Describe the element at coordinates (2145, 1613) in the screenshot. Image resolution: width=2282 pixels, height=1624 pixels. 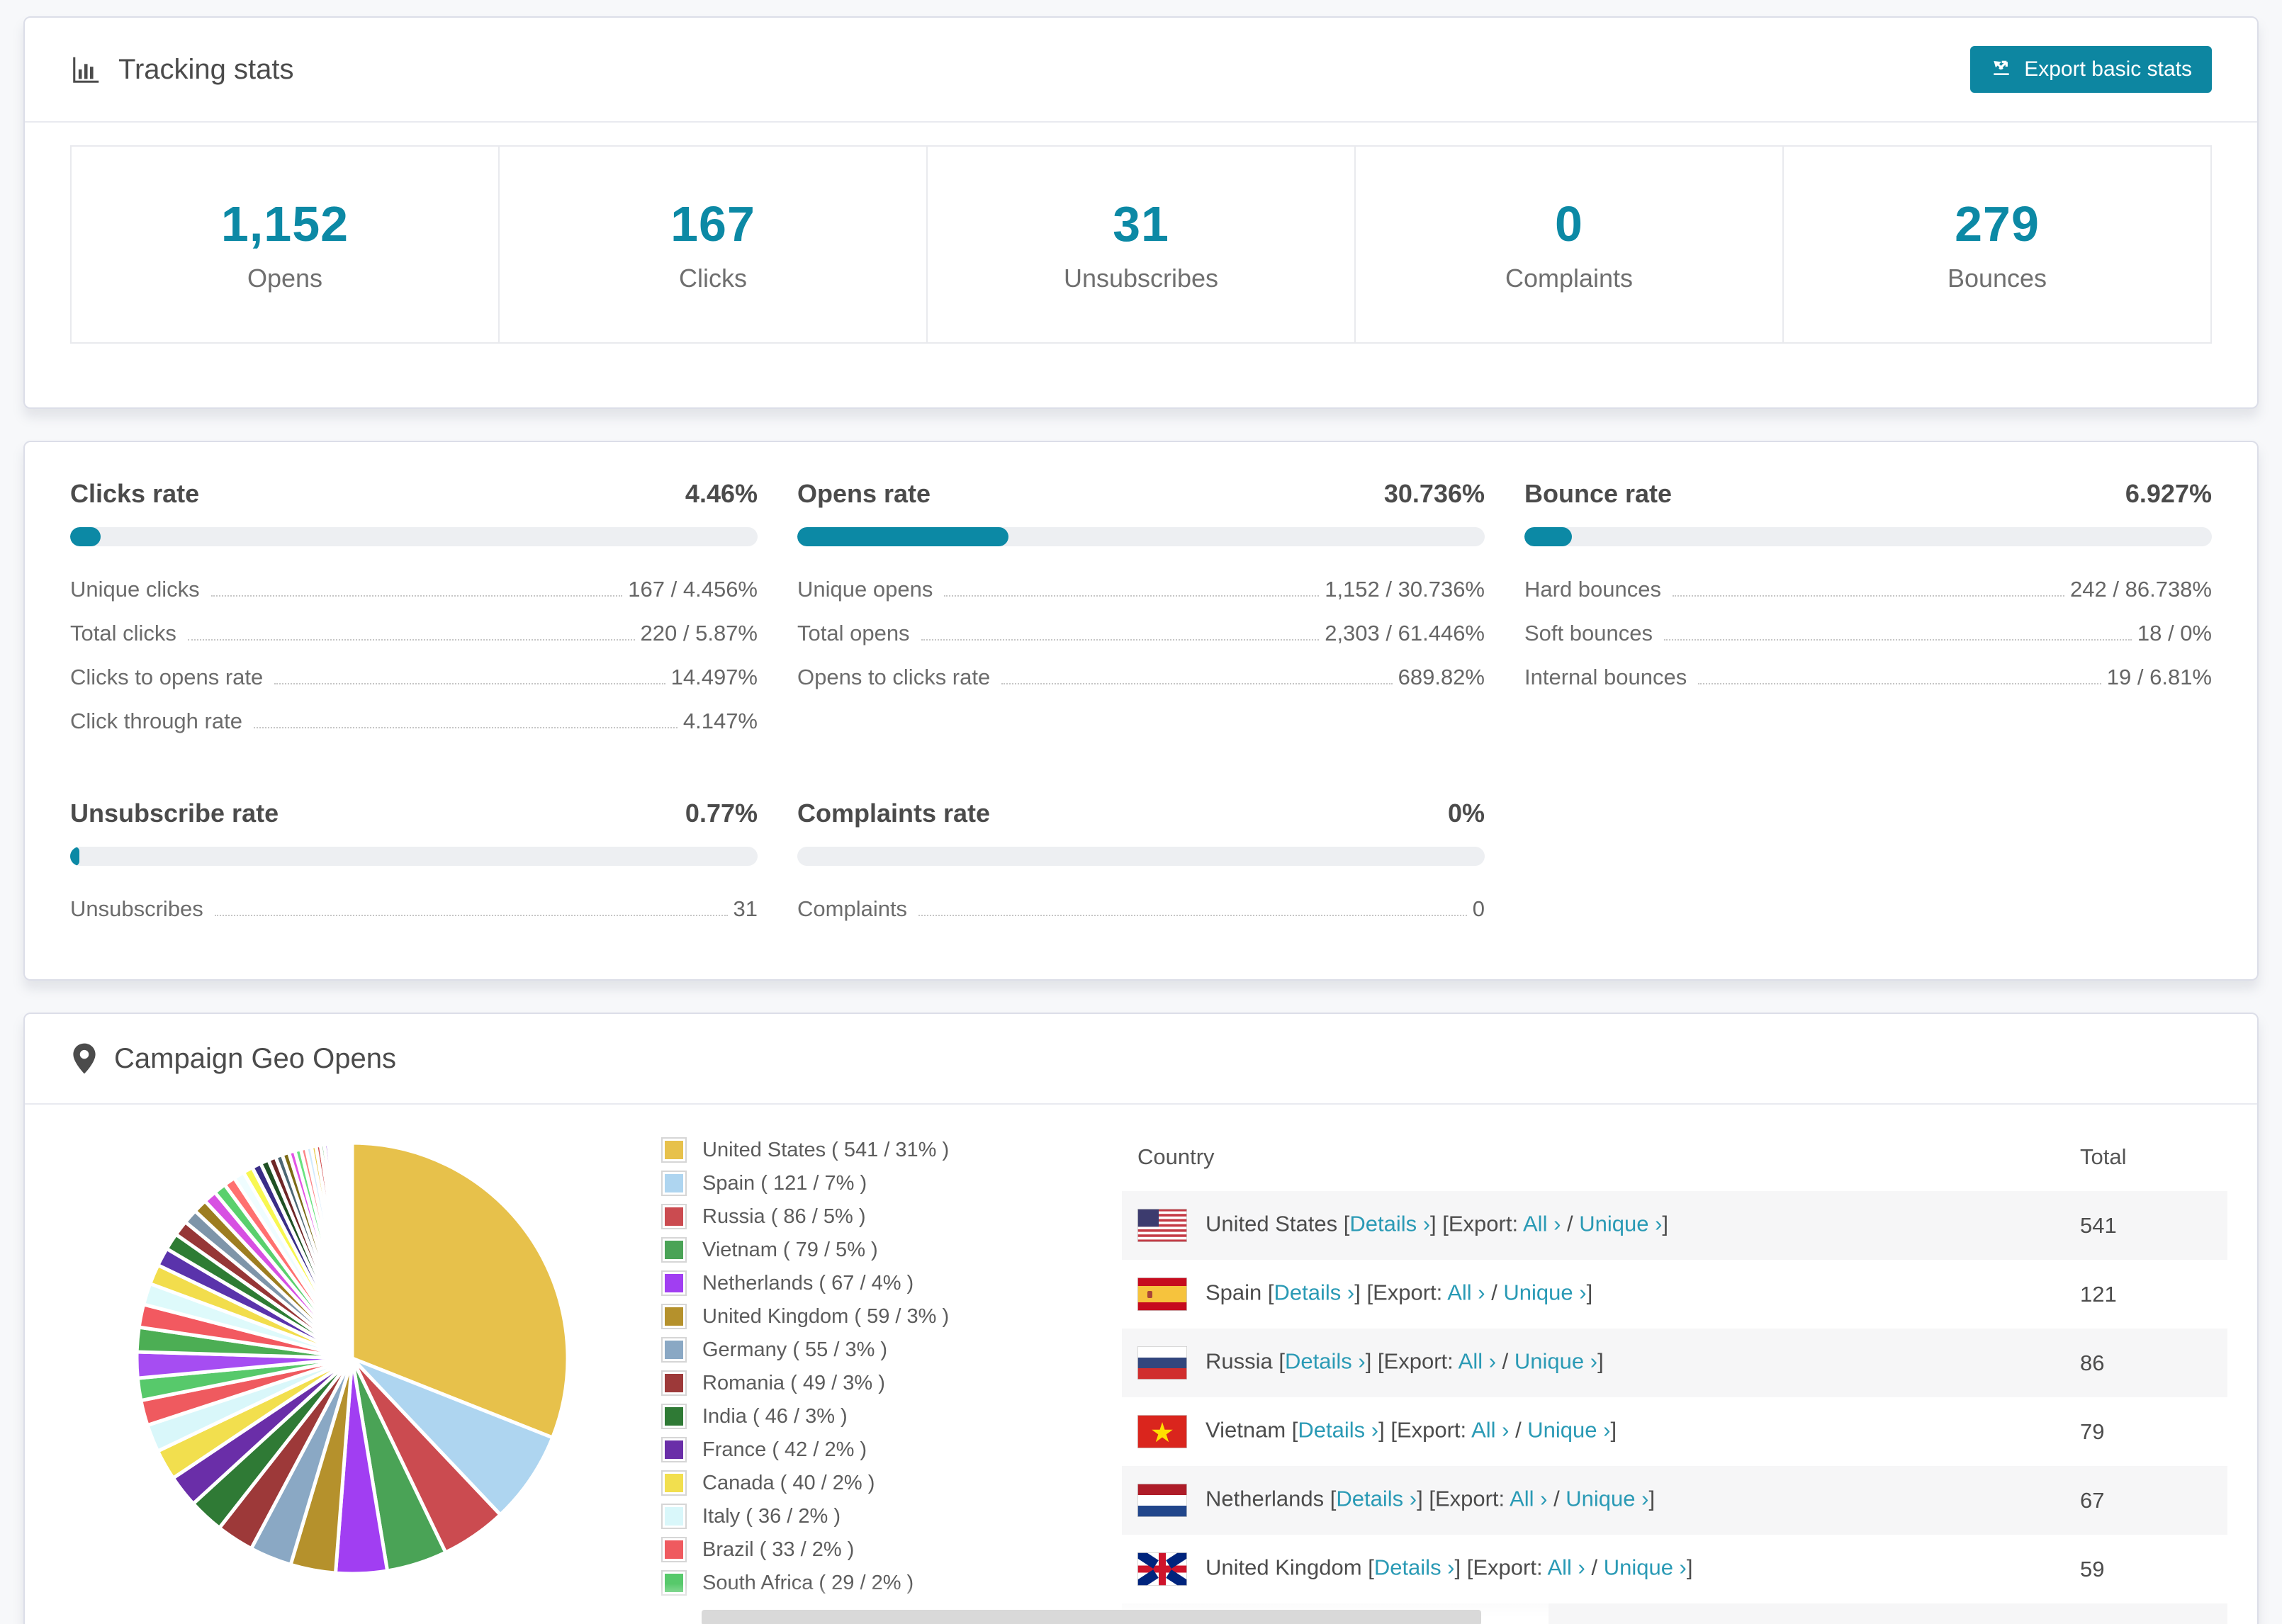
I see `geo-total-cell: 55` at that location.